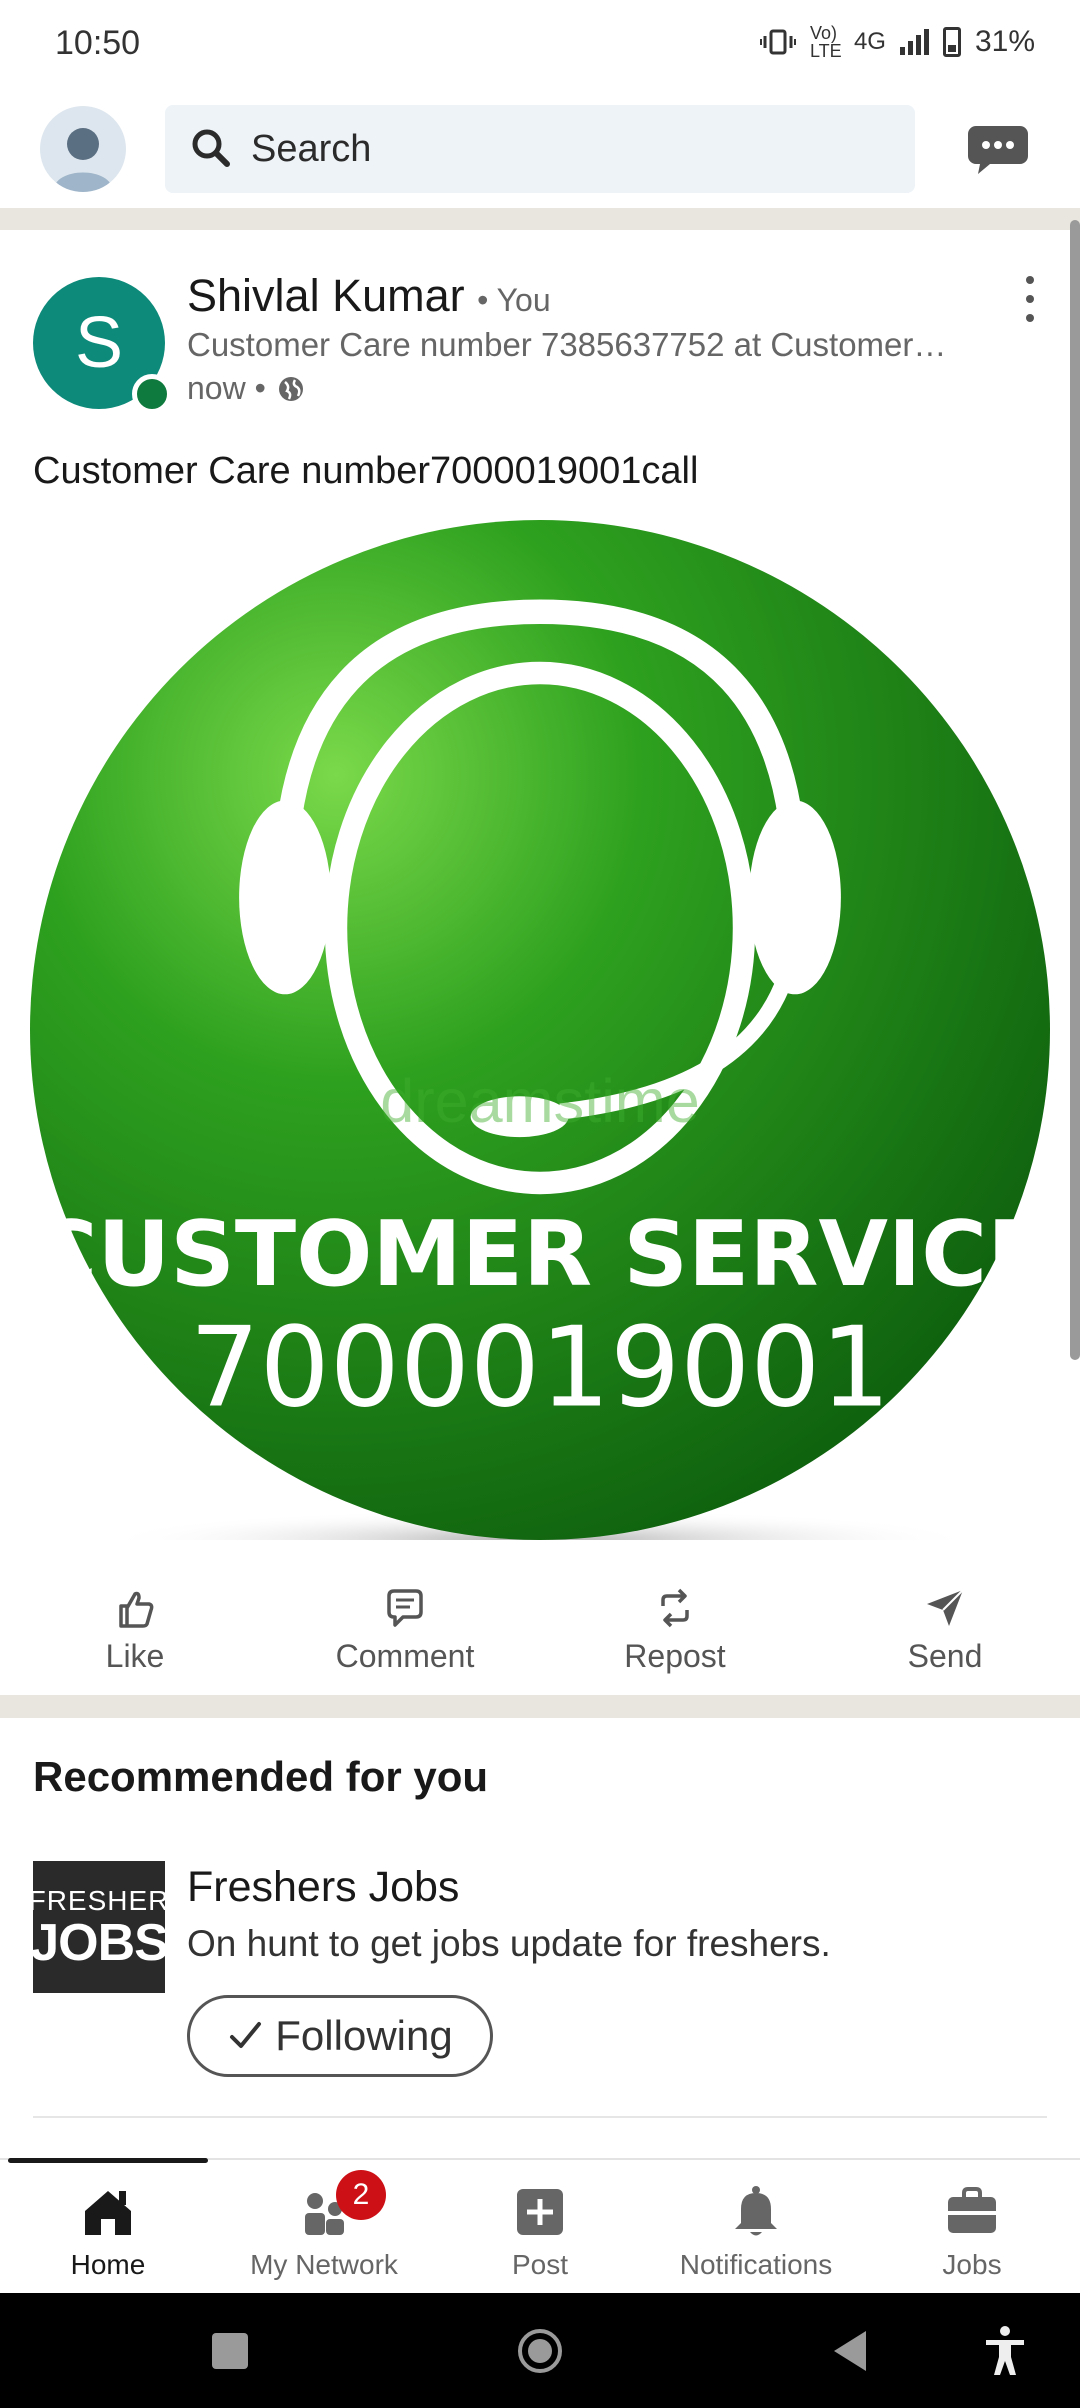 Image resolution: width=1080 pixels, height=2408 pixels. I want to click on nav-home-label: Home, so click(108, 2264).